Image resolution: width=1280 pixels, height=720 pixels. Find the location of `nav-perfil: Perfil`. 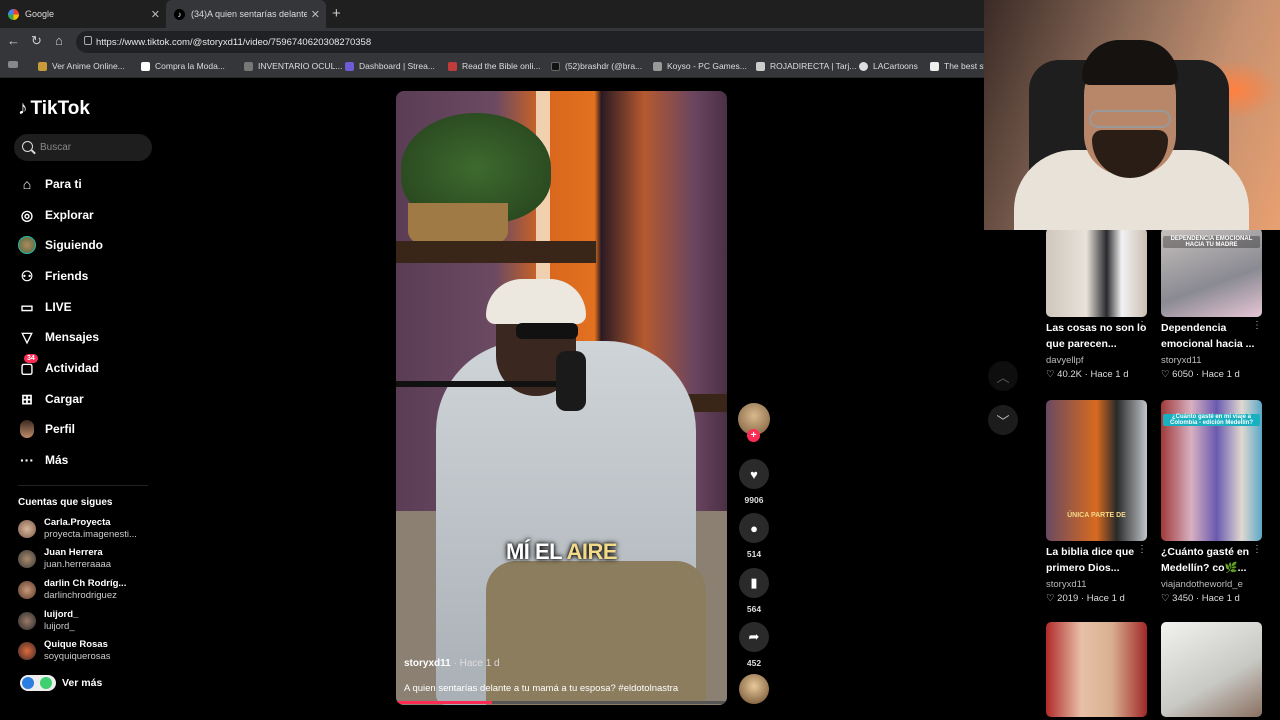

nav-perfil: Perfil is located at coordinates (46, 429).